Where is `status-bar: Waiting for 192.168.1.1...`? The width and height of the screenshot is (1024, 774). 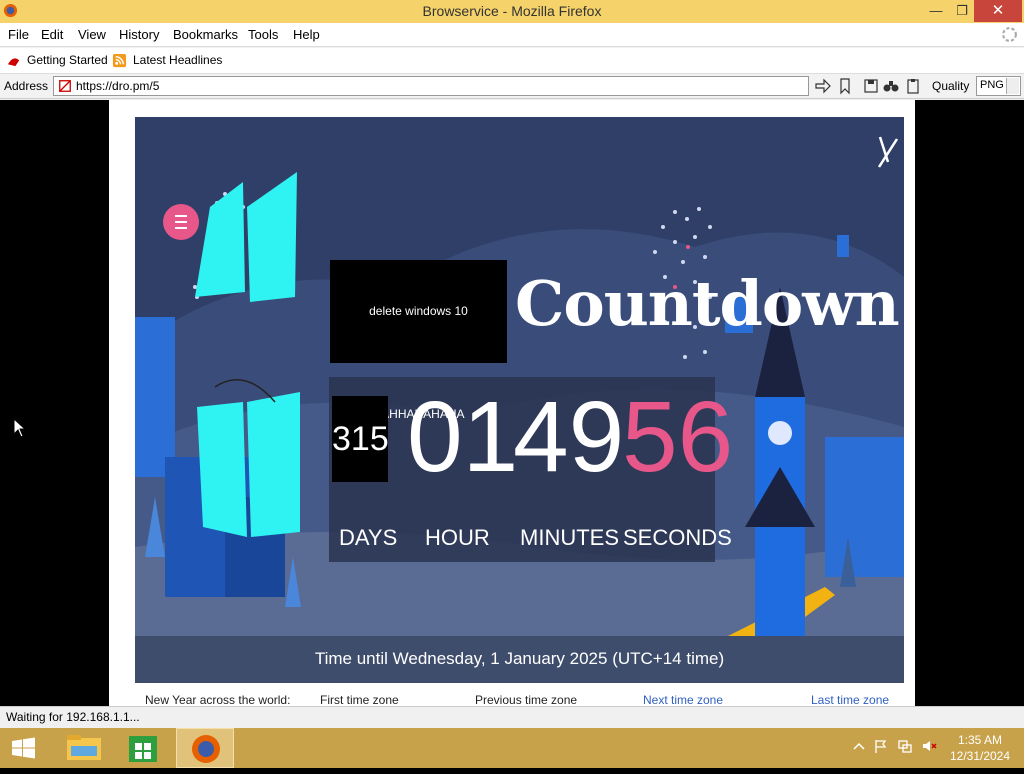
status-bar: Waiting for 192.168.1.1... is located at coordinates (512, 717).